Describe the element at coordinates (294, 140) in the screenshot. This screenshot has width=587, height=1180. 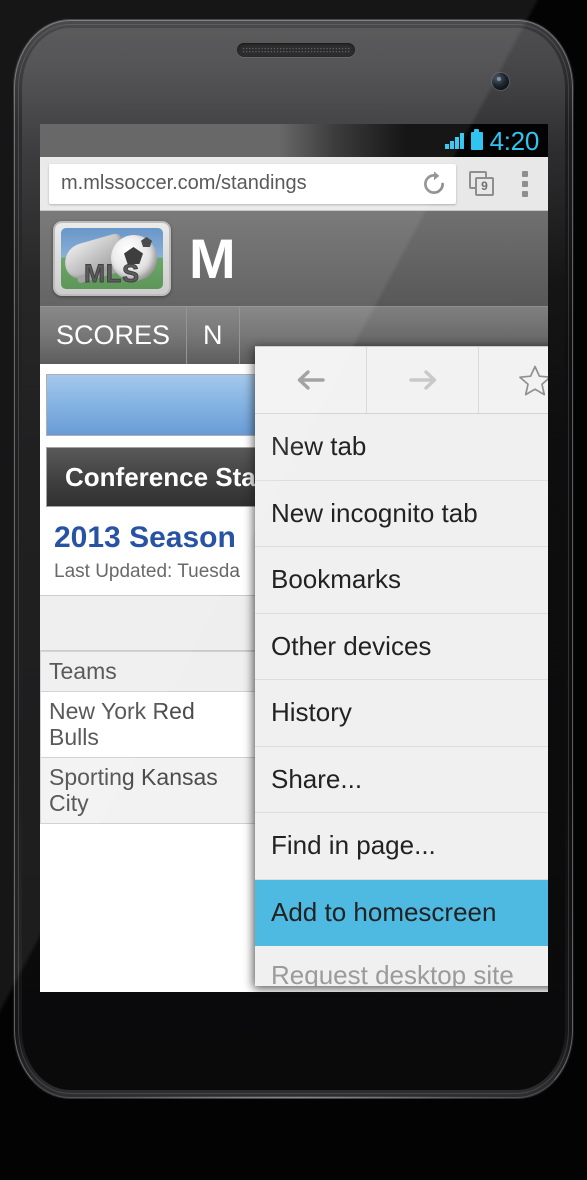
I see `status-bar: 4:20` at that location.